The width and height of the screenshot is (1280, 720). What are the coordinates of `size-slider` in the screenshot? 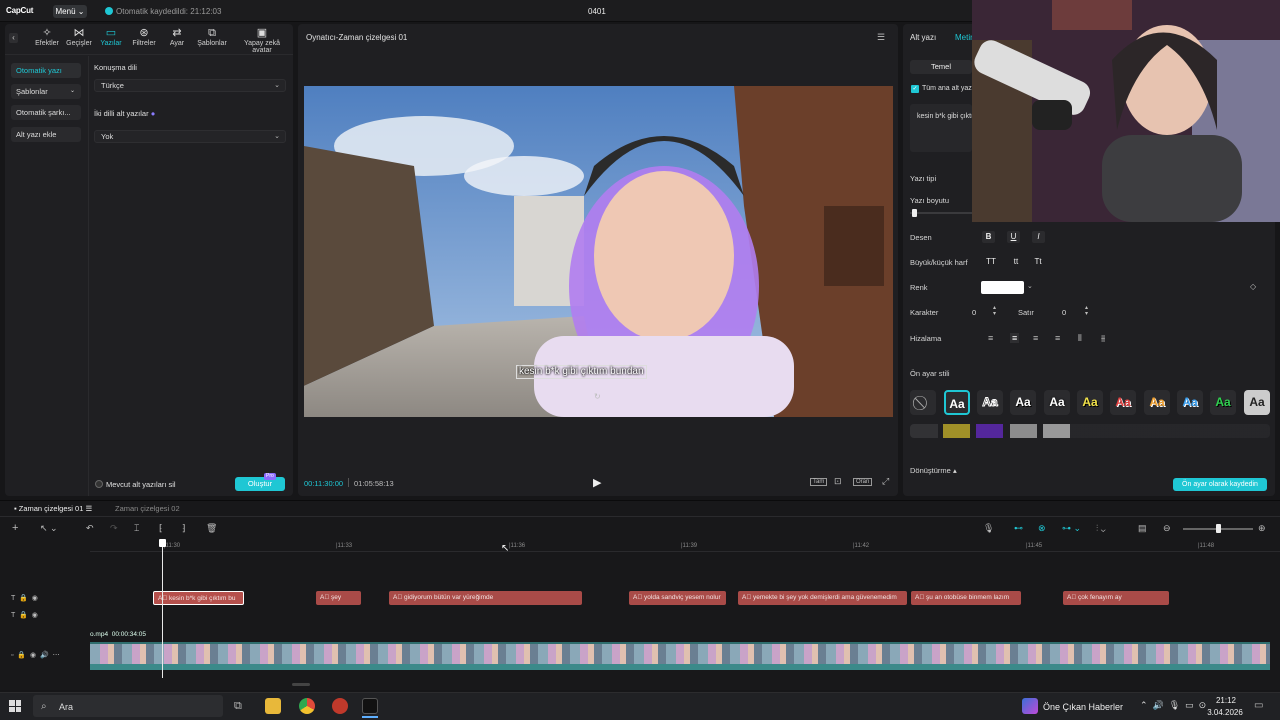 It's located at (941, 213).